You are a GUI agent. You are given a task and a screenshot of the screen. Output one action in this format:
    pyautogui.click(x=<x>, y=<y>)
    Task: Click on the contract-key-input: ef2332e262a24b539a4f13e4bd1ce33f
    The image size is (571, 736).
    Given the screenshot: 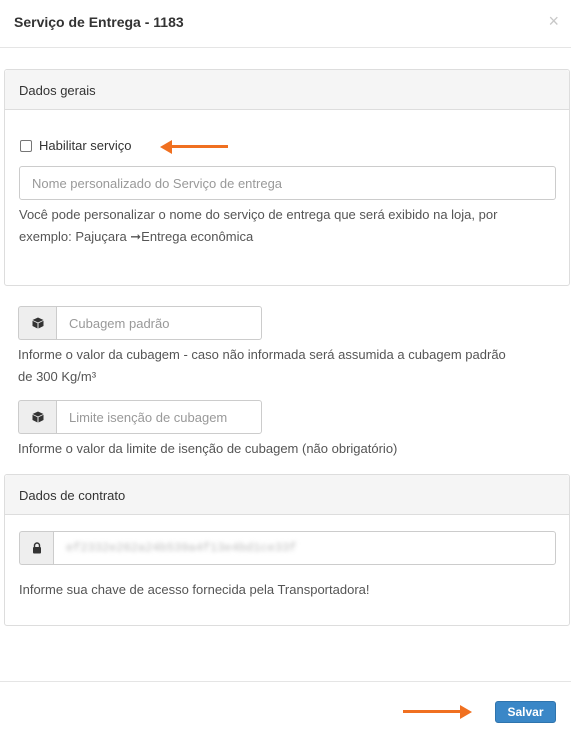 What is the action you would take?
    pyautogui.click(x=304, y=548)
    